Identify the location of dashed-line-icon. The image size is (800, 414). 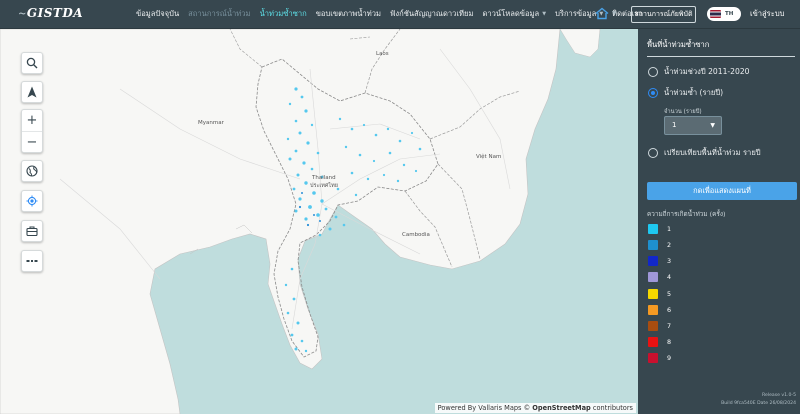
(32, 261).